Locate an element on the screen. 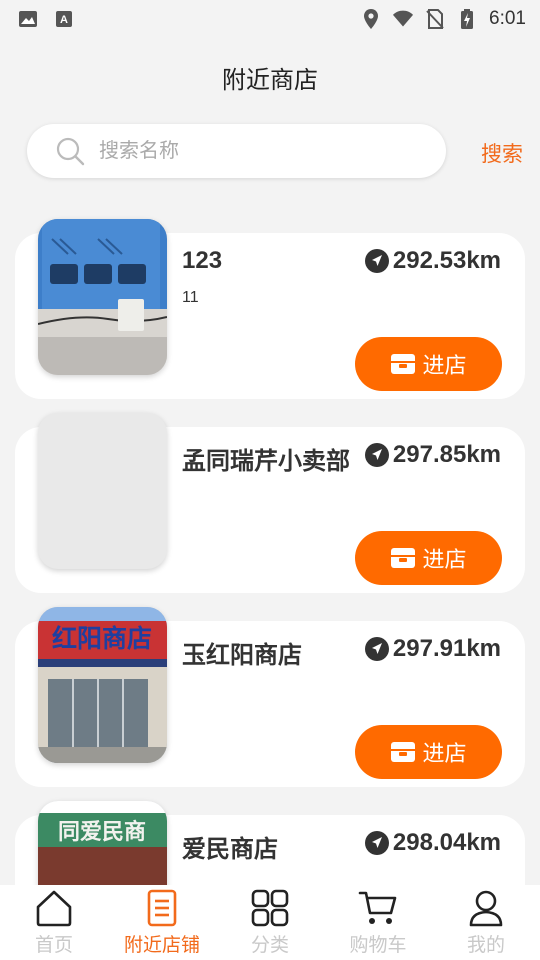 This screenshot has width=540, height=960. nav-nearby-stores: 附近店铺 is located at coordinates (162, 922).